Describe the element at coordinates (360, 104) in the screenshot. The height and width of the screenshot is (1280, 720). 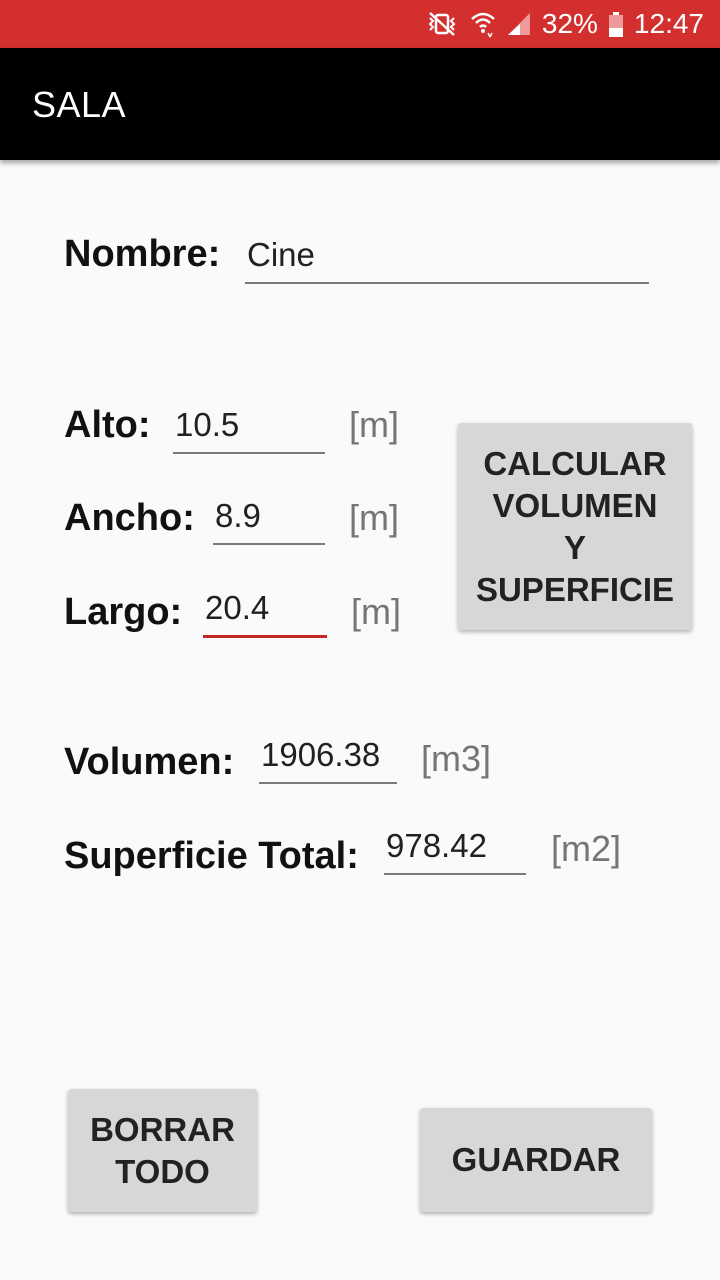
I see `app-bar: SALA` at that location.